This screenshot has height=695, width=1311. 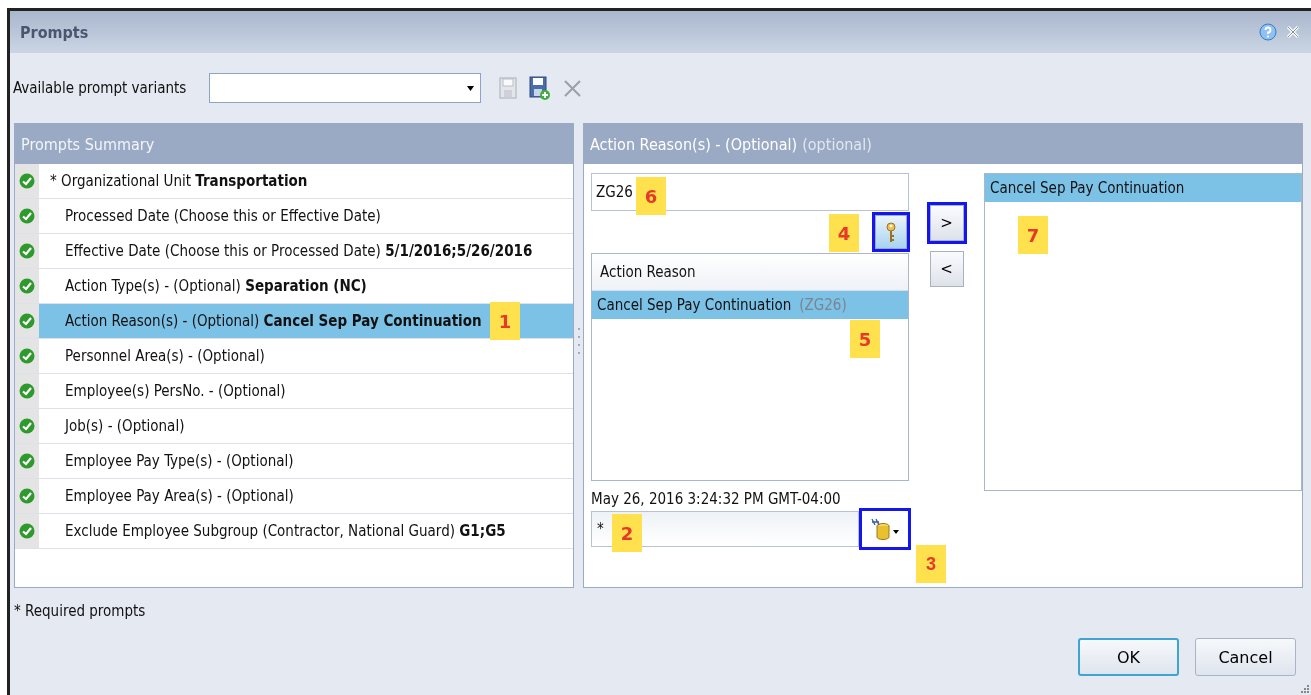 What do you see at coordinates (345, 88) in the screenshot?
I see `variant-dropdown` at bounding box center [345, 88].